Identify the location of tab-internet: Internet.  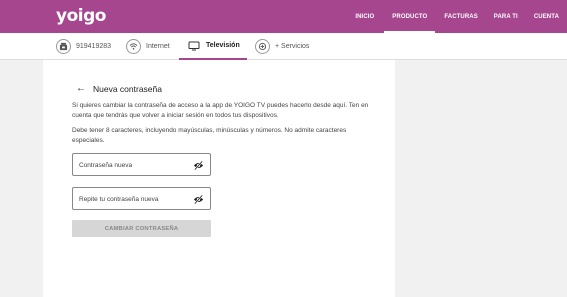
(148, 46).